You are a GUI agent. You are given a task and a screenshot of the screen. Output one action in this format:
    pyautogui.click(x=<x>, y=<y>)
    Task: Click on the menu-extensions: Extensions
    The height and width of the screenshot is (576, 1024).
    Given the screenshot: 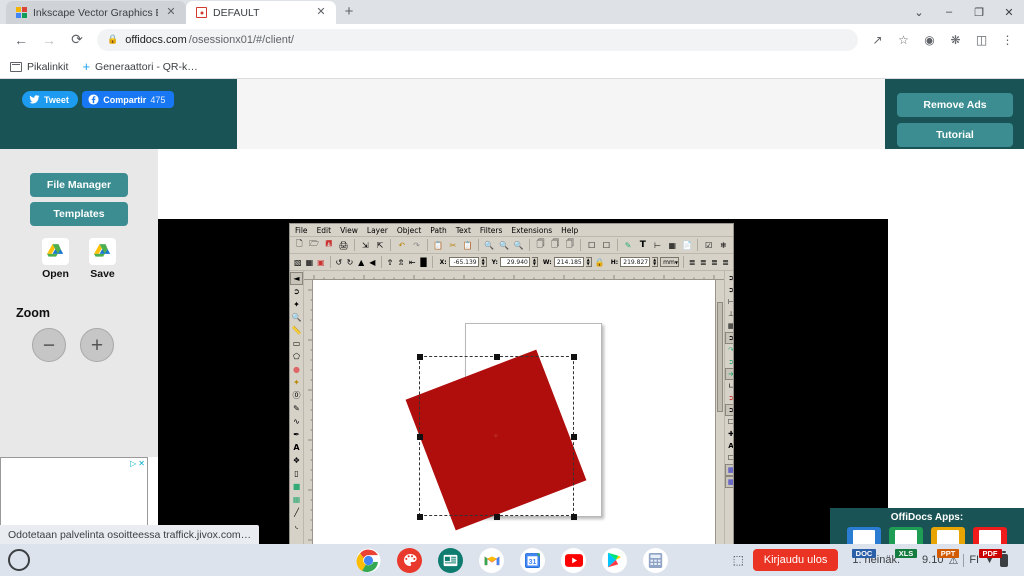 What is the action you would take?
    pyautogui.click(x=531, y=230)
    